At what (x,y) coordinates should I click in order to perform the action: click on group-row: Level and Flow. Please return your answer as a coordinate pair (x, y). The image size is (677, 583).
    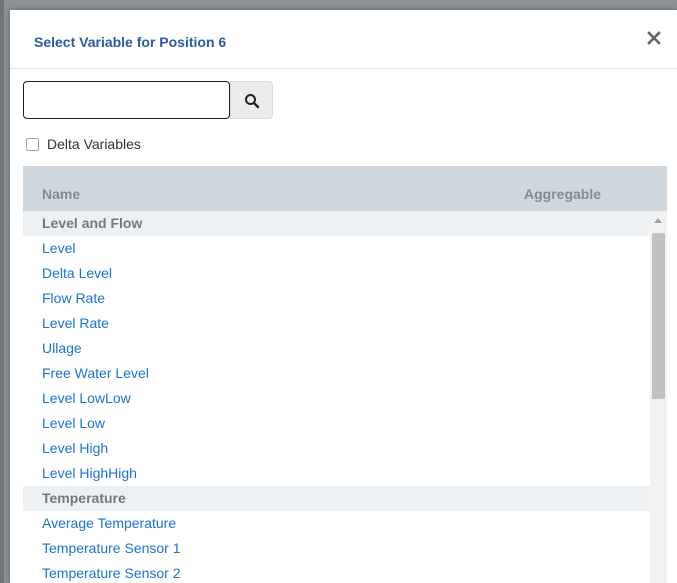
    Looking at the image, I should click on (336, 223).